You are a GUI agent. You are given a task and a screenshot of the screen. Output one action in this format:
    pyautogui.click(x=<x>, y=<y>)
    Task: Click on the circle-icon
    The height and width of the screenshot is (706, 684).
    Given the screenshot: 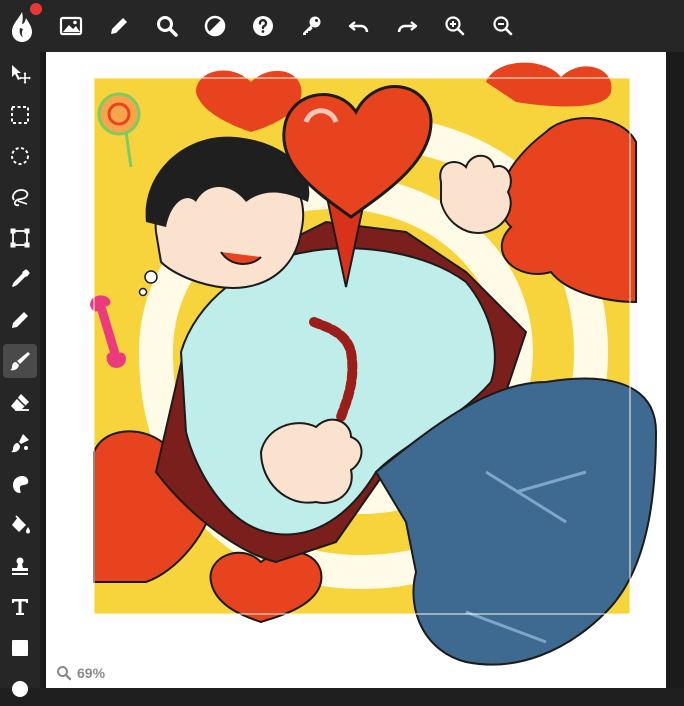 What is the action you would take?
    pyautogui.click(x=20, y=689)
    